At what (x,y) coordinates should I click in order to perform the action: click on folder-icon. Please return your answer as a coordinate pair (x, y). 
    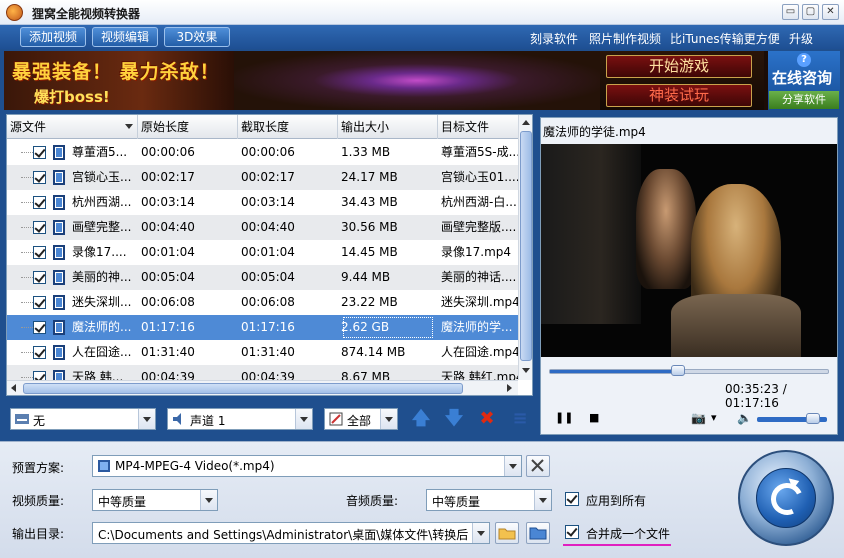
    Looking at the image, I should click on (538, 533).